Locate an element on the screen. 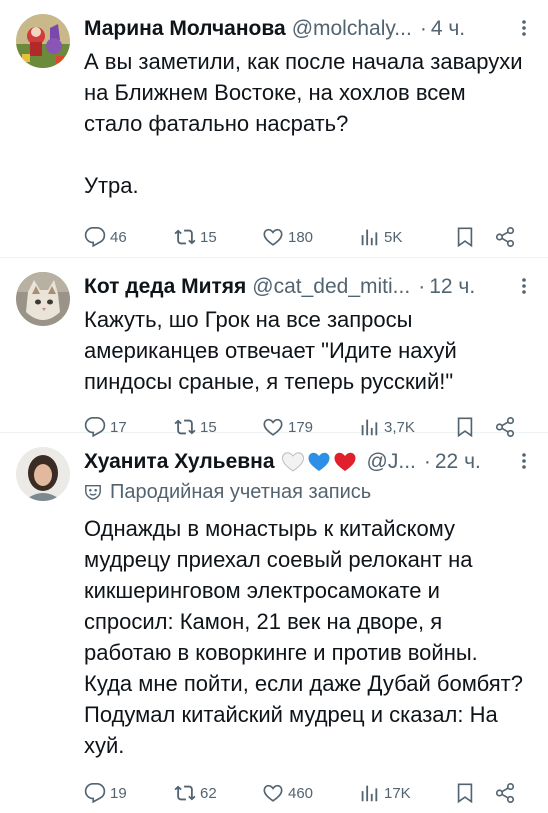 The width and height of the screenshot is (548, 813). red-heart-icon is located at coordinates (345, 461).